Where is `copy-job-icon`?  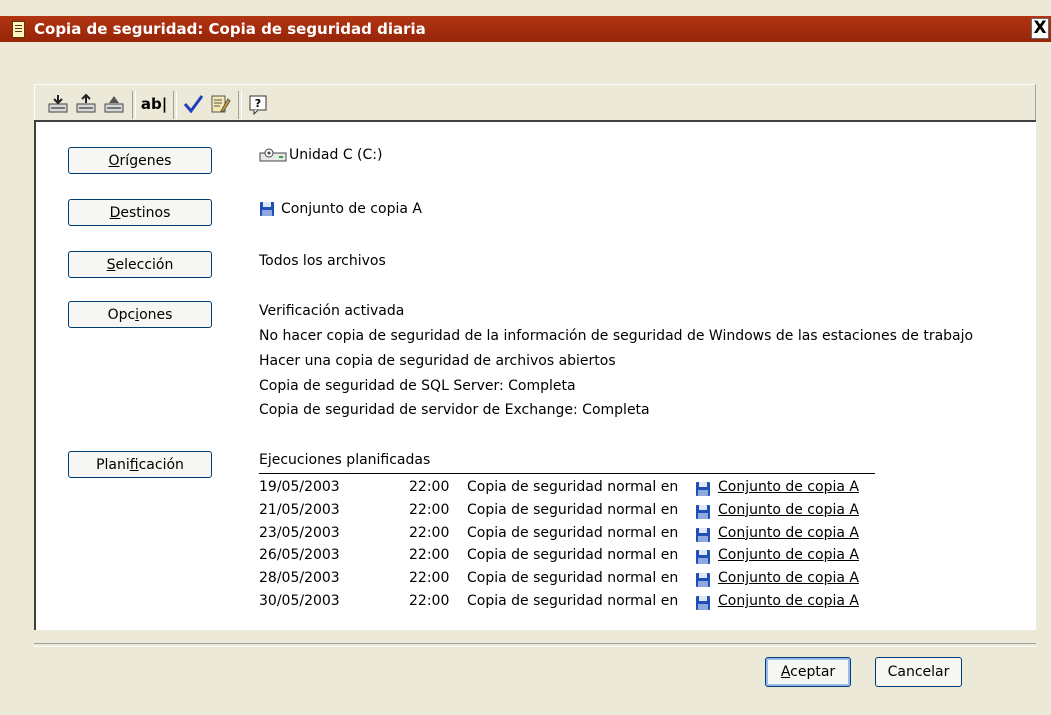
copy-job-icon is located at coordinates (114, 104).